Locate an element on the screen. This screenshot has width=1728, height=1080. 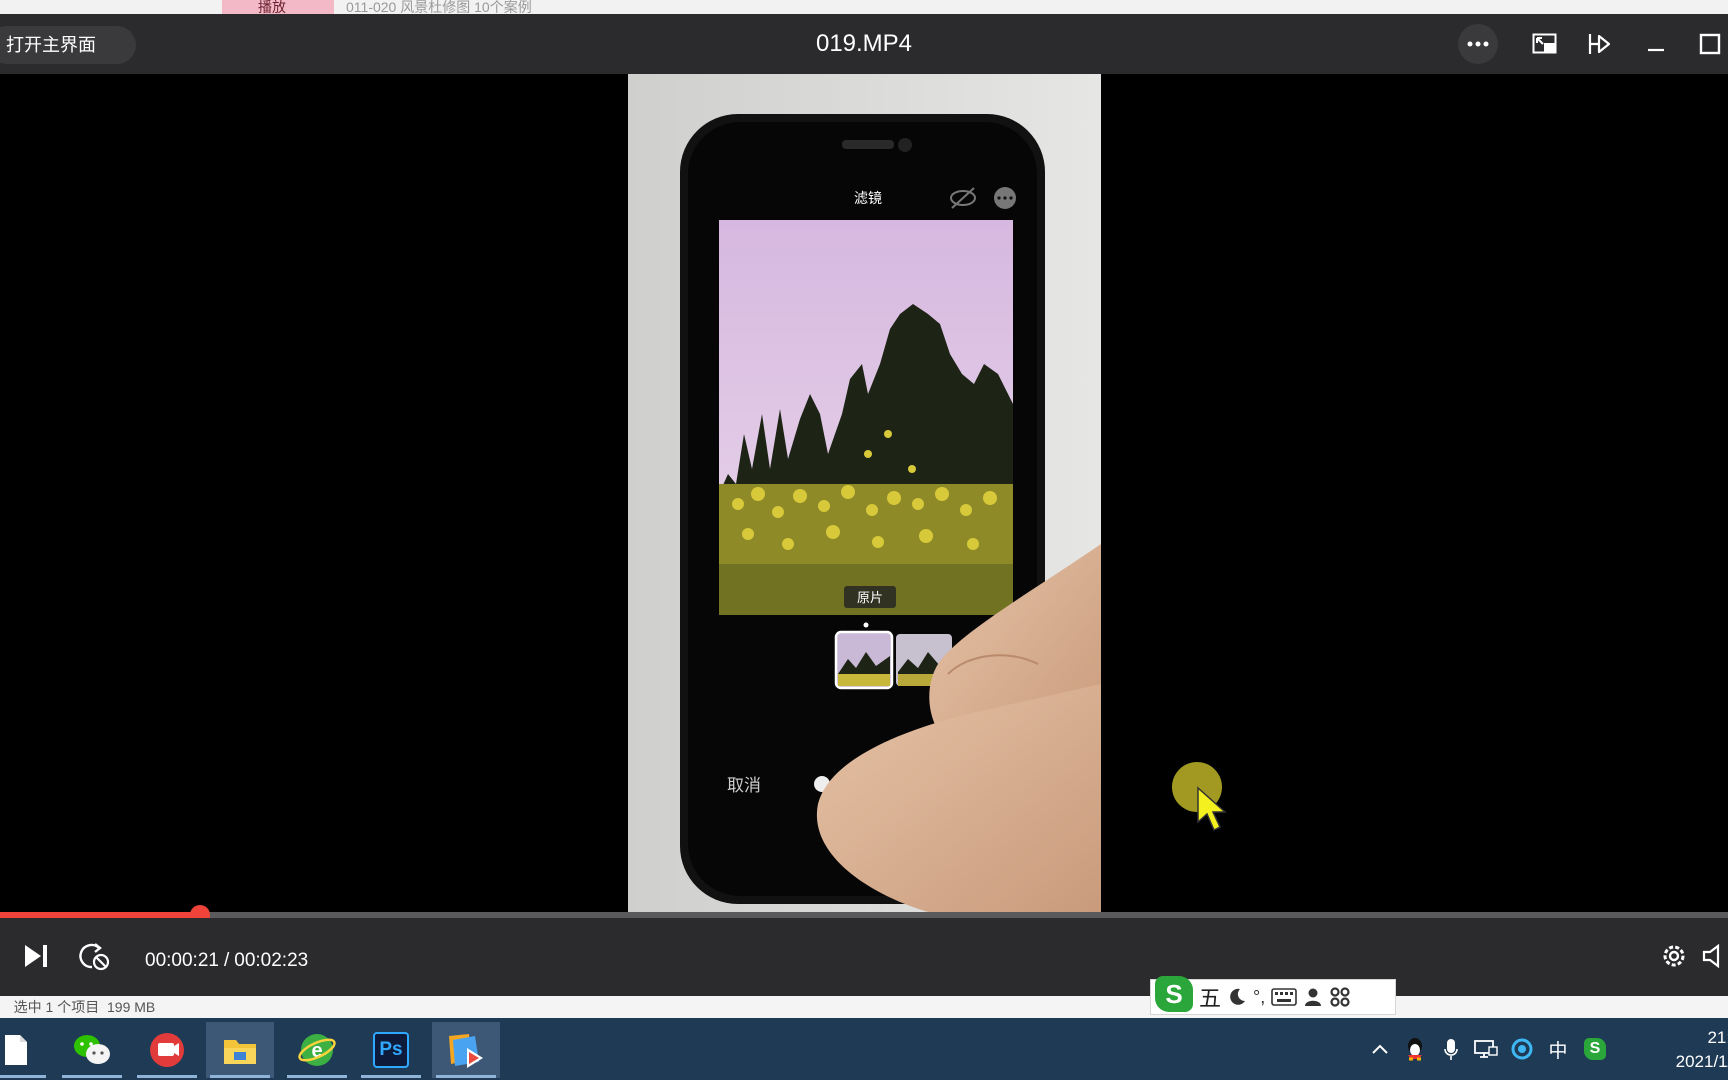
background-window-strip: 播放 011-020 风景杜修图 10个案例 is located at coordinates (864, 7).